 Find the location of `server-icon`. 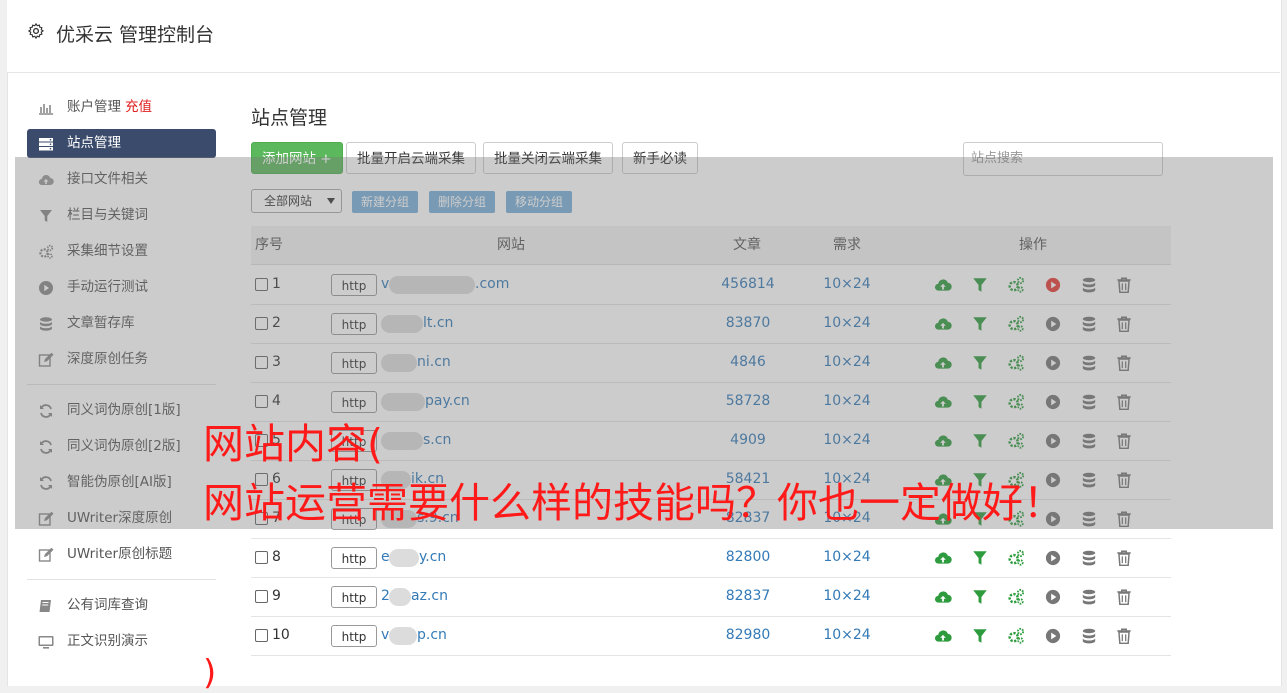

server-icon is located at coordinates (46, 144).